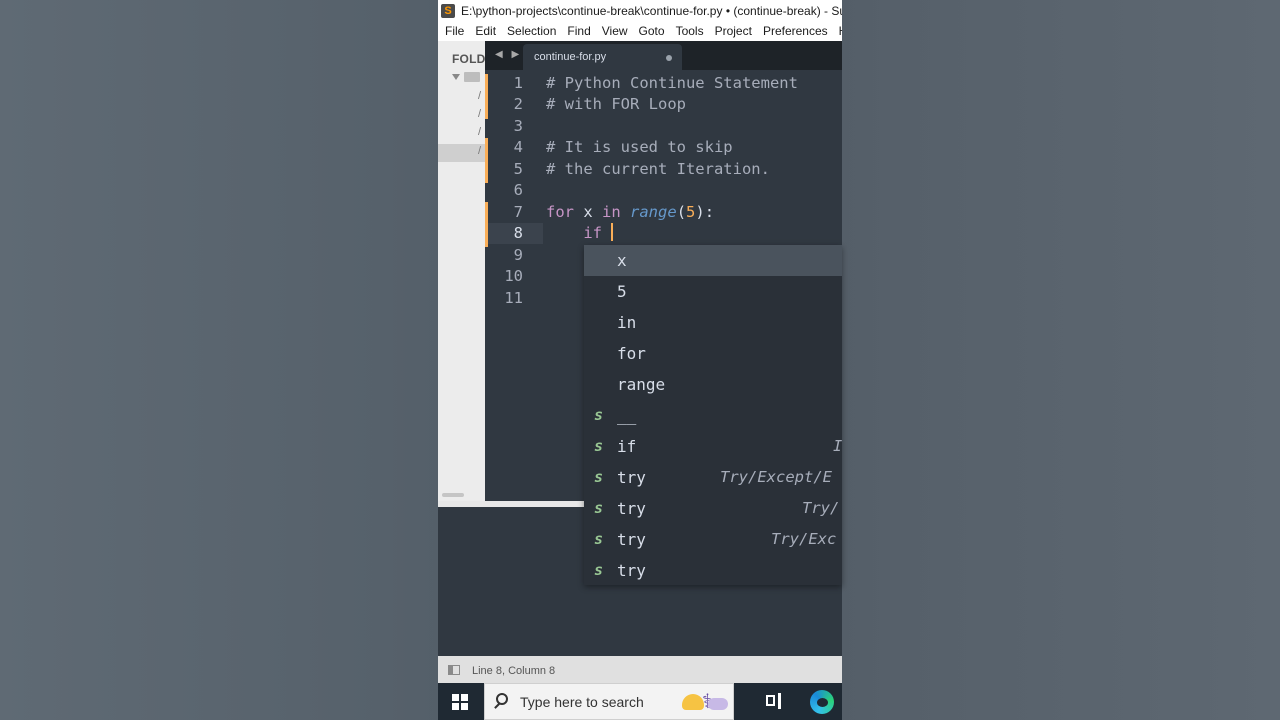  What do you see at coordinates (631, 353) in the screenshot?
I see `completion-trigger: for` at bounding box center [631, 353].